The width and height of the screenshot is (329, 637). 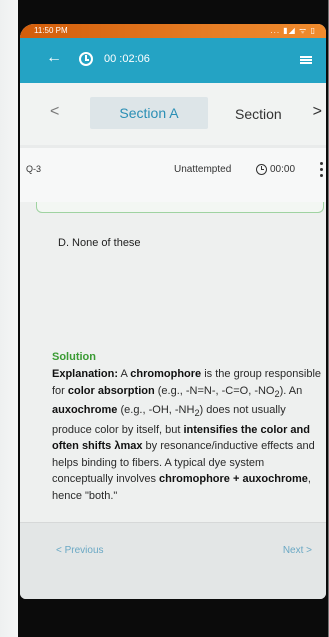 I want to click on question-time: 00:00, so click(x=283, y=169).